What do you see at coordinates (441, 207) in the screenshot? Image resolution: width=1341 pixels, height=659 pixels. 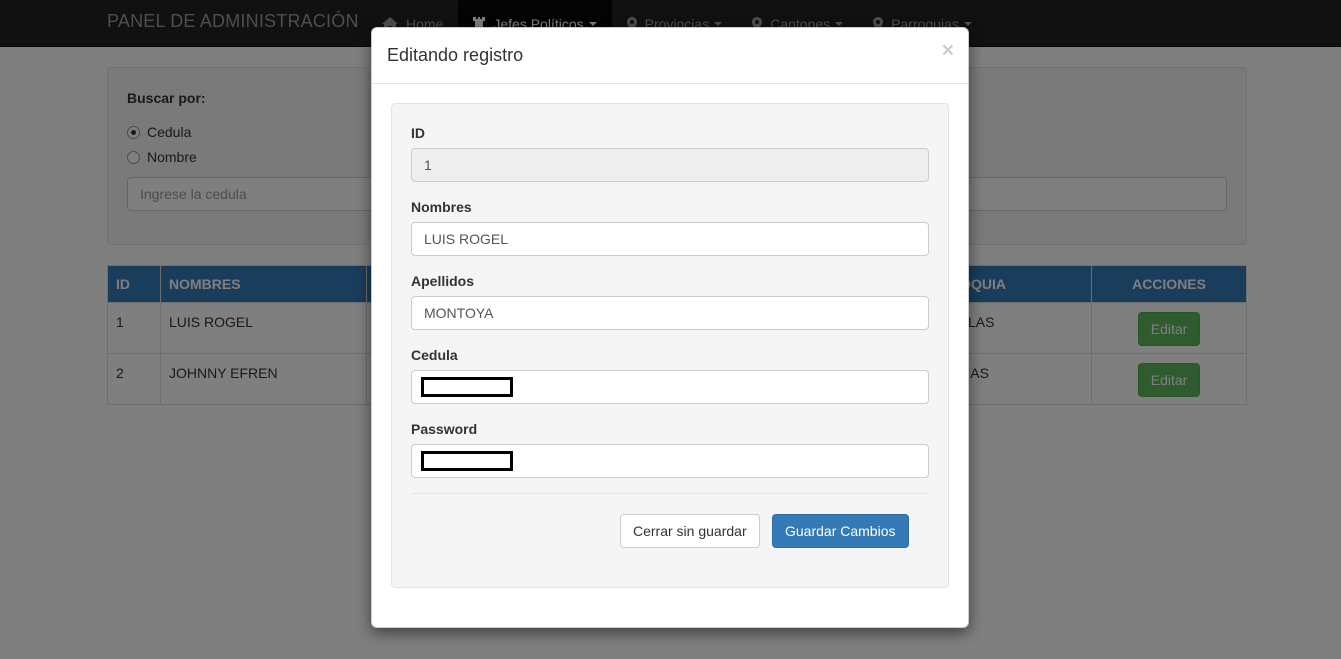 I see `label-nombres: Nombres` at bounding box center [441, 207].